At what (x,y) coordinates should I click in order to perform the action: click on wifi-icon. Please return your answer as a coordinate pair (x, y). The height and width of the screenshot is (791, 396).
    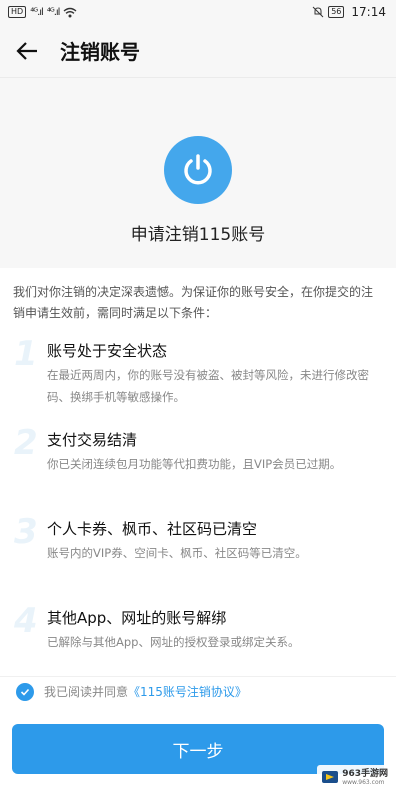
    Looking at the image, I should click on (70, 12).